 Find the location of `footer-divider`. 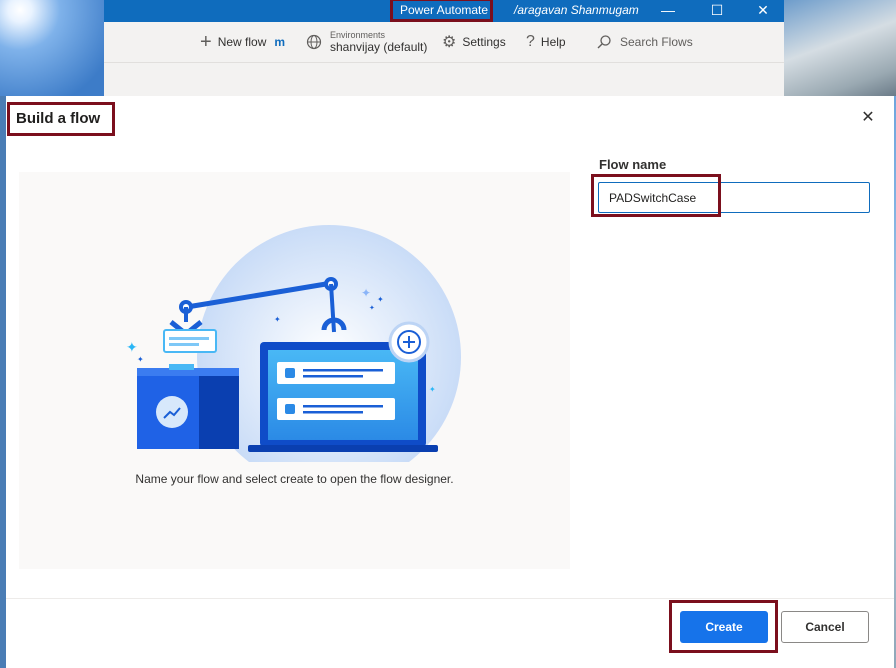

footer-divider is located at coordinates (450, 598).